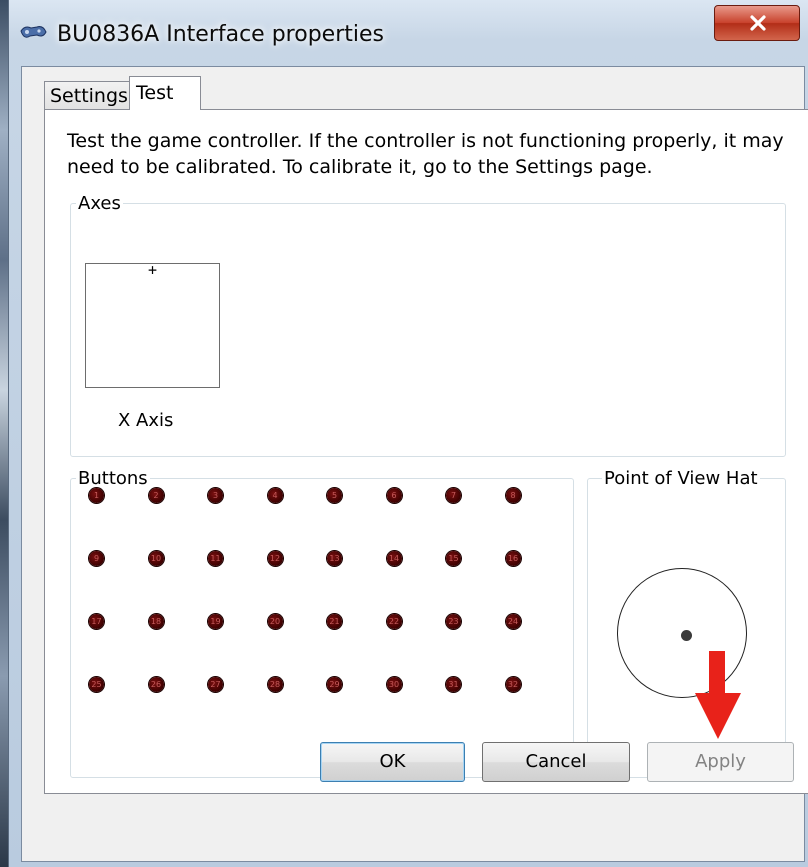 The width and height of the screenshot is (808, 867). I want to click on button-indicator-30: 30, so click(394, 684).